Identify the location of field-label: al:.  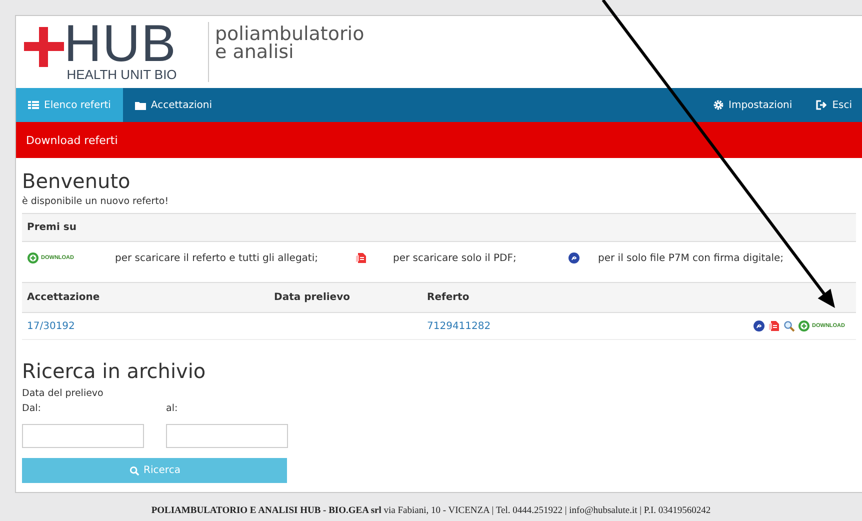
(172, 408).